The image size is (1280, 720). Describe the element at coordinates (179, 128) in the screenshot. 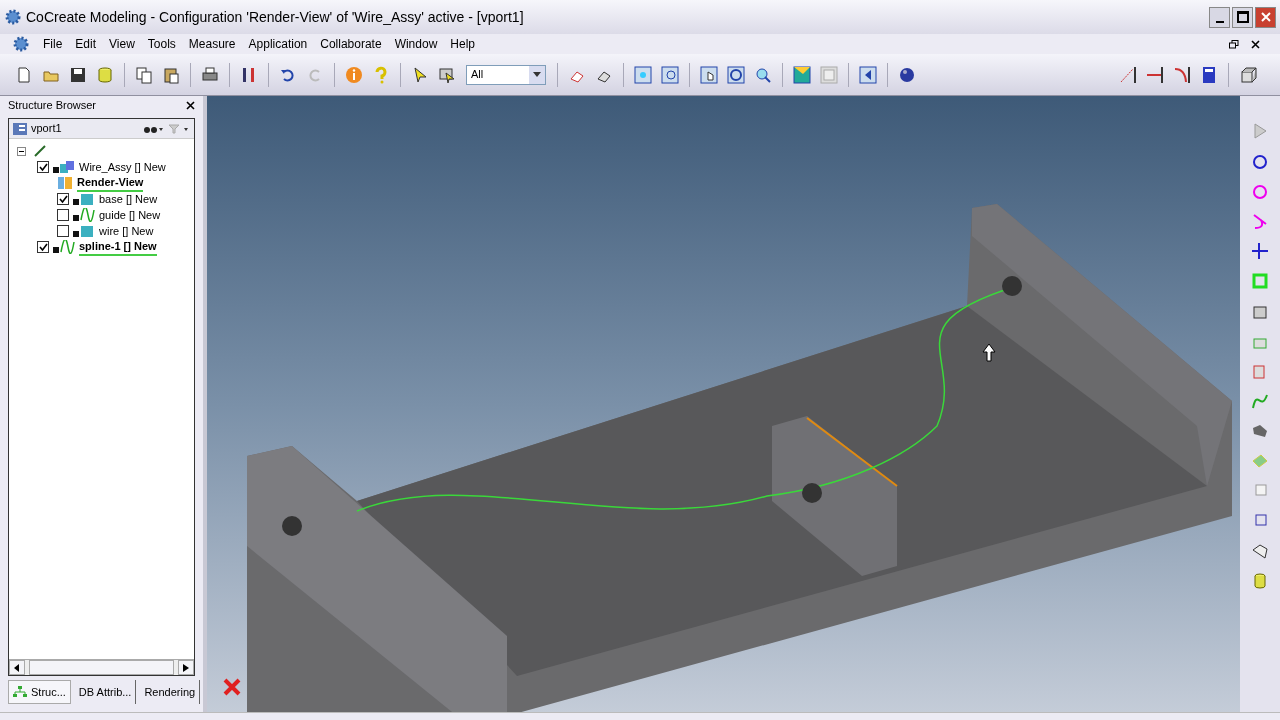

I see `filter-icon` at that location.